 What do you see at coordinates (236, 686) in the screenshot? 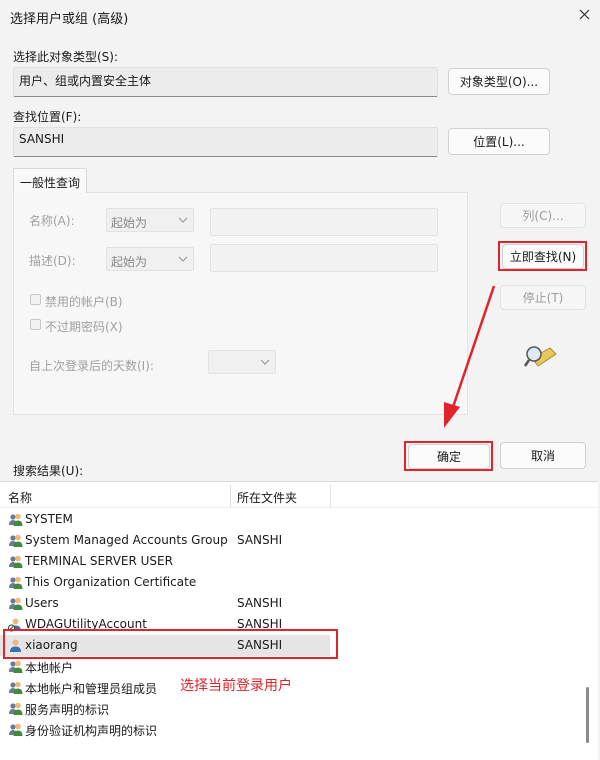
I see `annotation-text: 选择当前登录用户` at bounding box center [236, 686].